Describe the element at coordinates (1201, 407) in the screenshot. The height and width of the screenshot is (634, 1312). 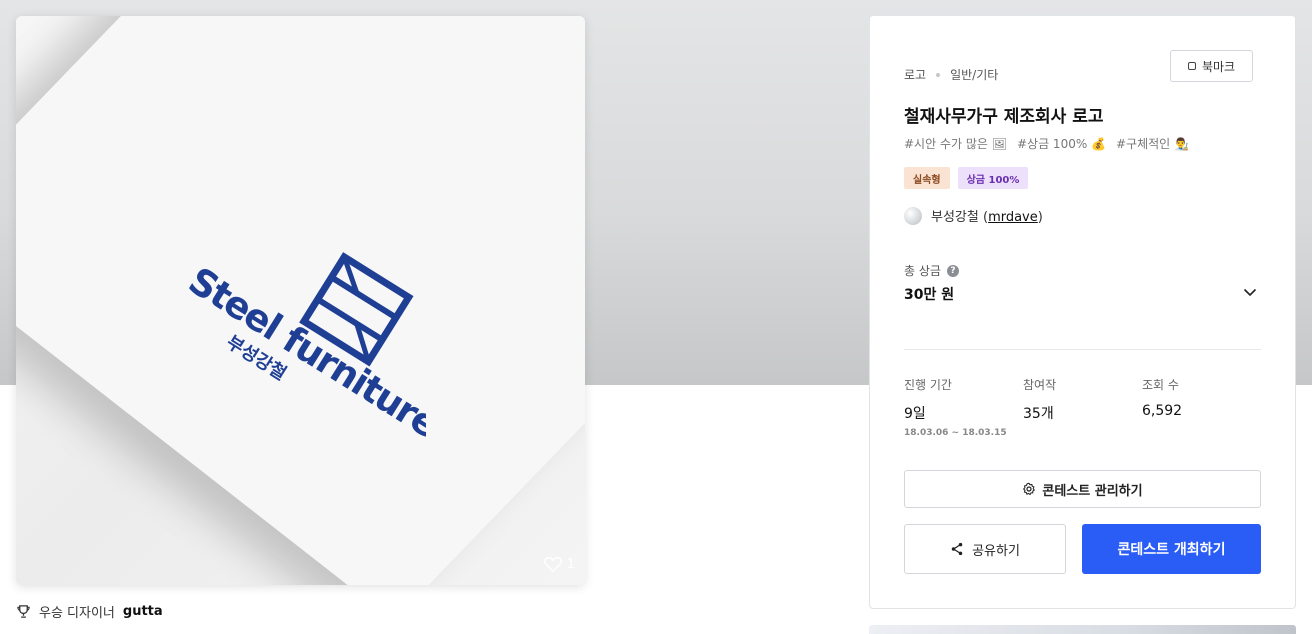
I see `stat-views: 조회 수 6,592` at that location.